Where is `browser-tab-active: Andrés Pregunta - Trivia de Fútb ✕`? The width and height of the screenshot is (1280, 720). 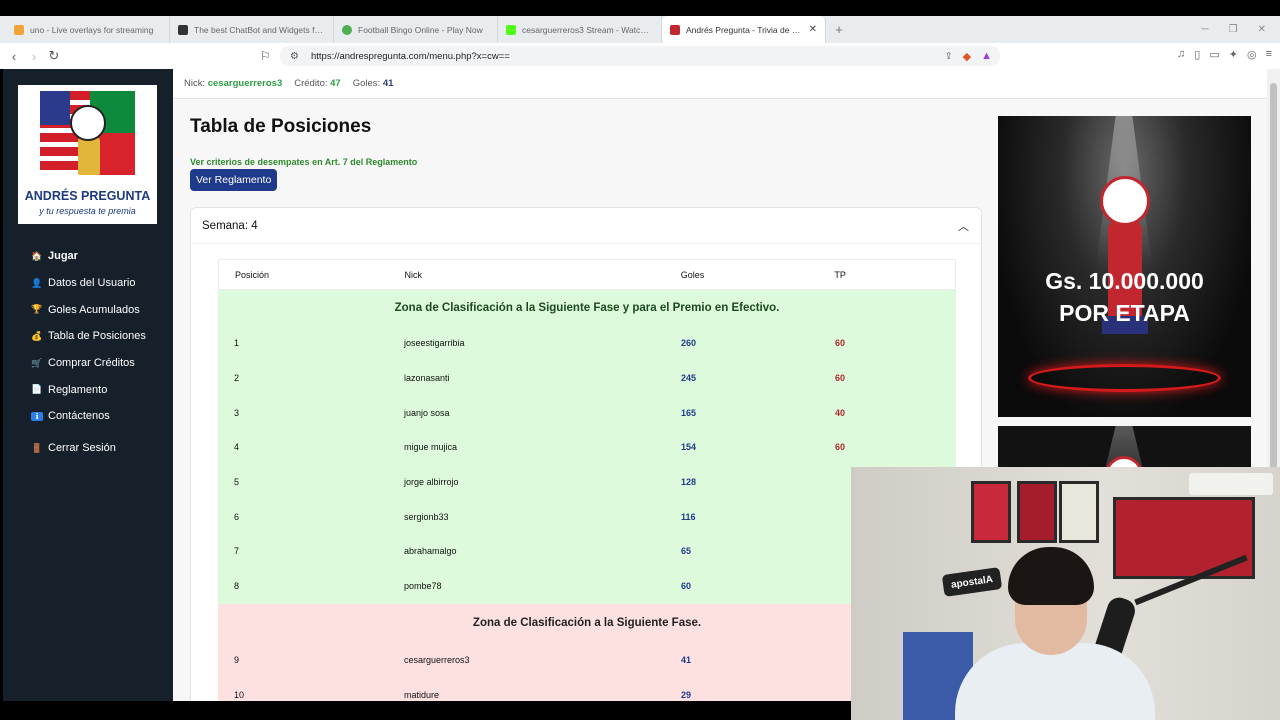
browser-tab-active: Andrés Pregunta - Trivia de Fútb ✕ is located at coordinates (744, 29).